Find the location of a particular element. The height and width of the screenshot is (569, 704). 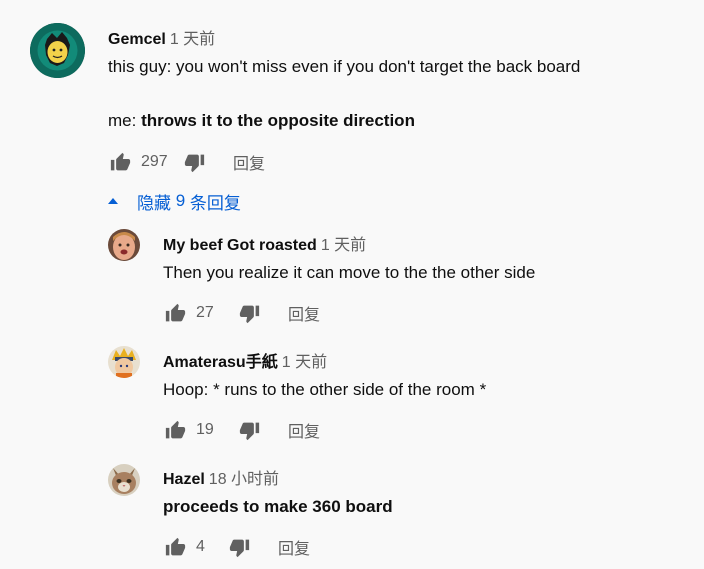

comment-text-line-2: me: throws it to the opposite direction is located at coordinates (261, 121).